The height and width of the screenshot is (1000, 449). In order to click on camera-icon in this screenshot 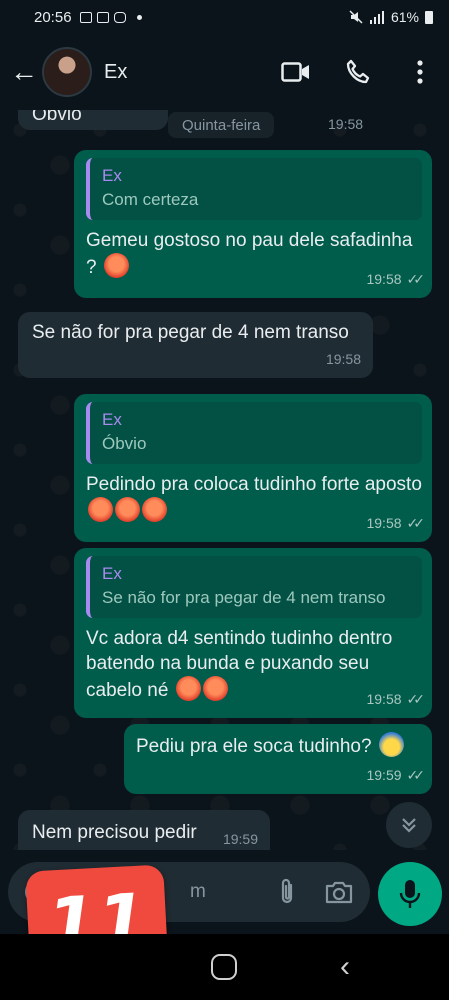, I will do `click(339, 892)`.